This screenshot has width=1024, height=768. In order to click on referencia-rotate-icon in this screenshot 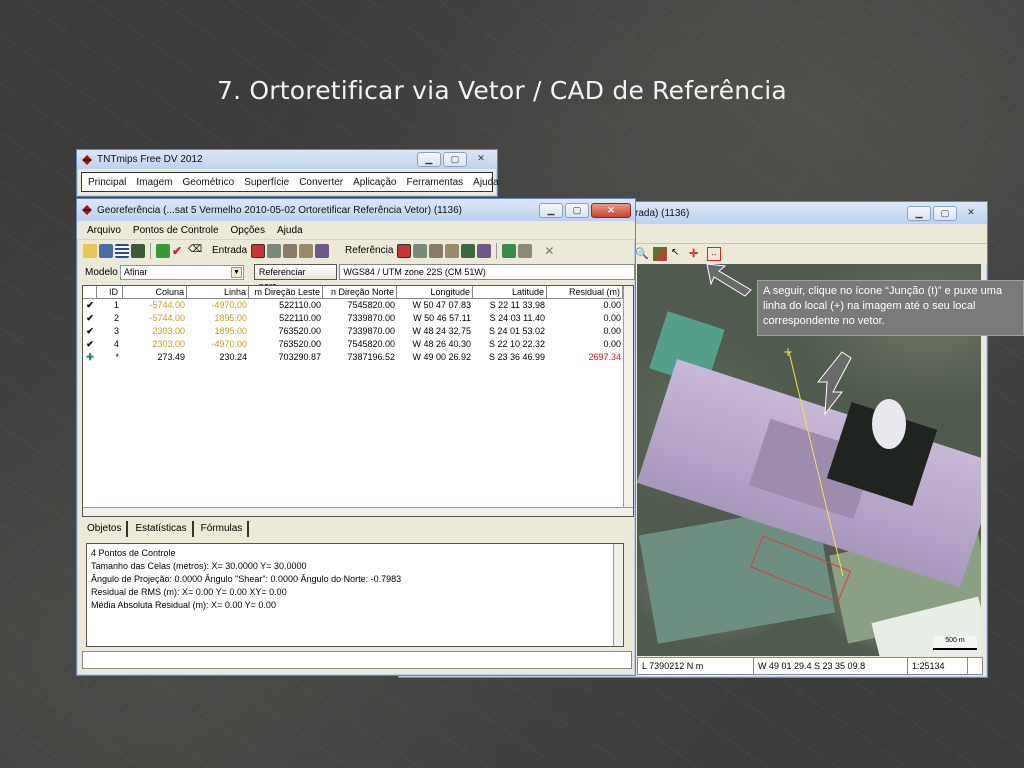, I will do `click(436, 250)`.